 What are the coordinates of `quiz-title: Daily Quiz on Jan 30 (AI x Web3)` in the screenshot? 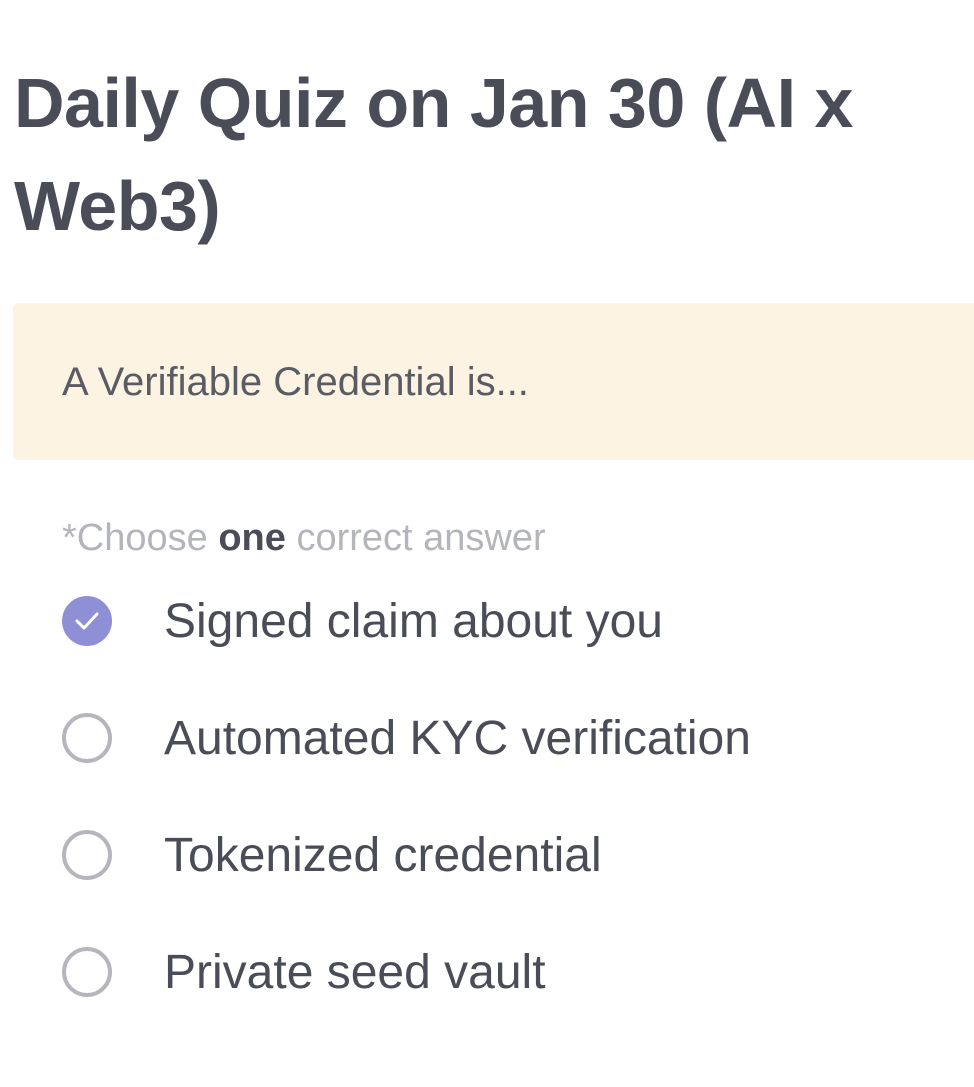 It's located at (433, 154).